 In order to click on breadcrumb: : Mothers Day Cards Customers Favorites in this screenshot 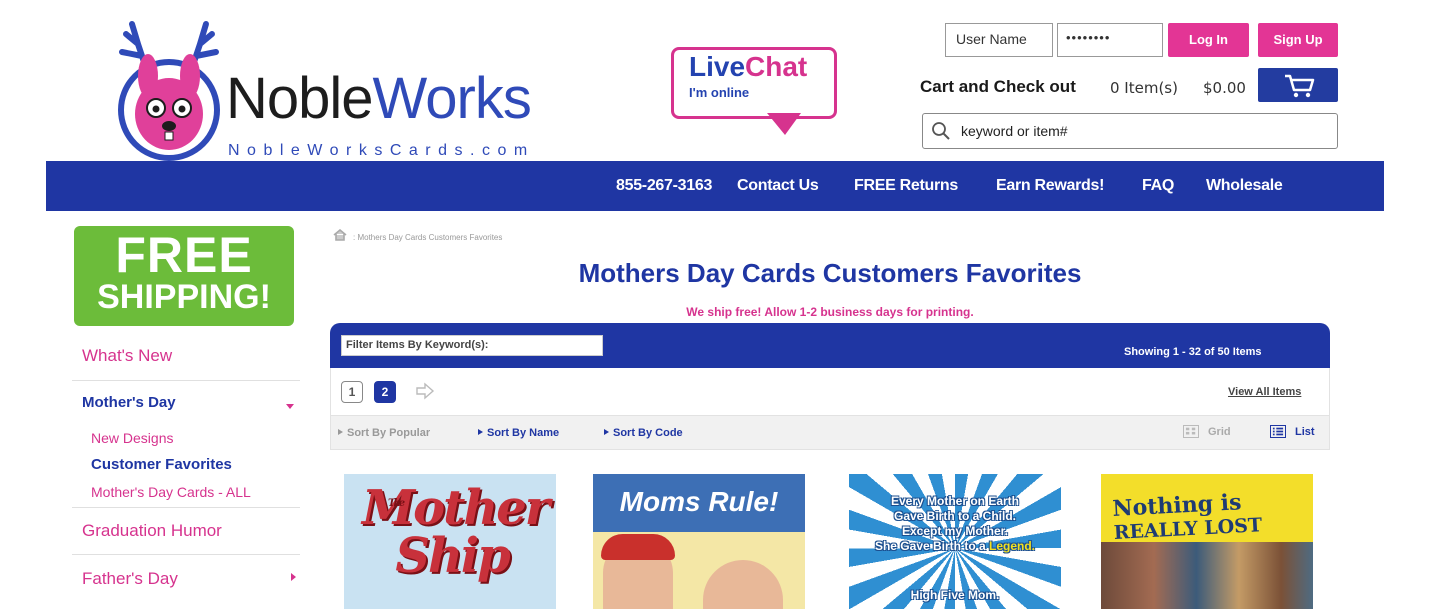, I will do `click(428, 237)`.